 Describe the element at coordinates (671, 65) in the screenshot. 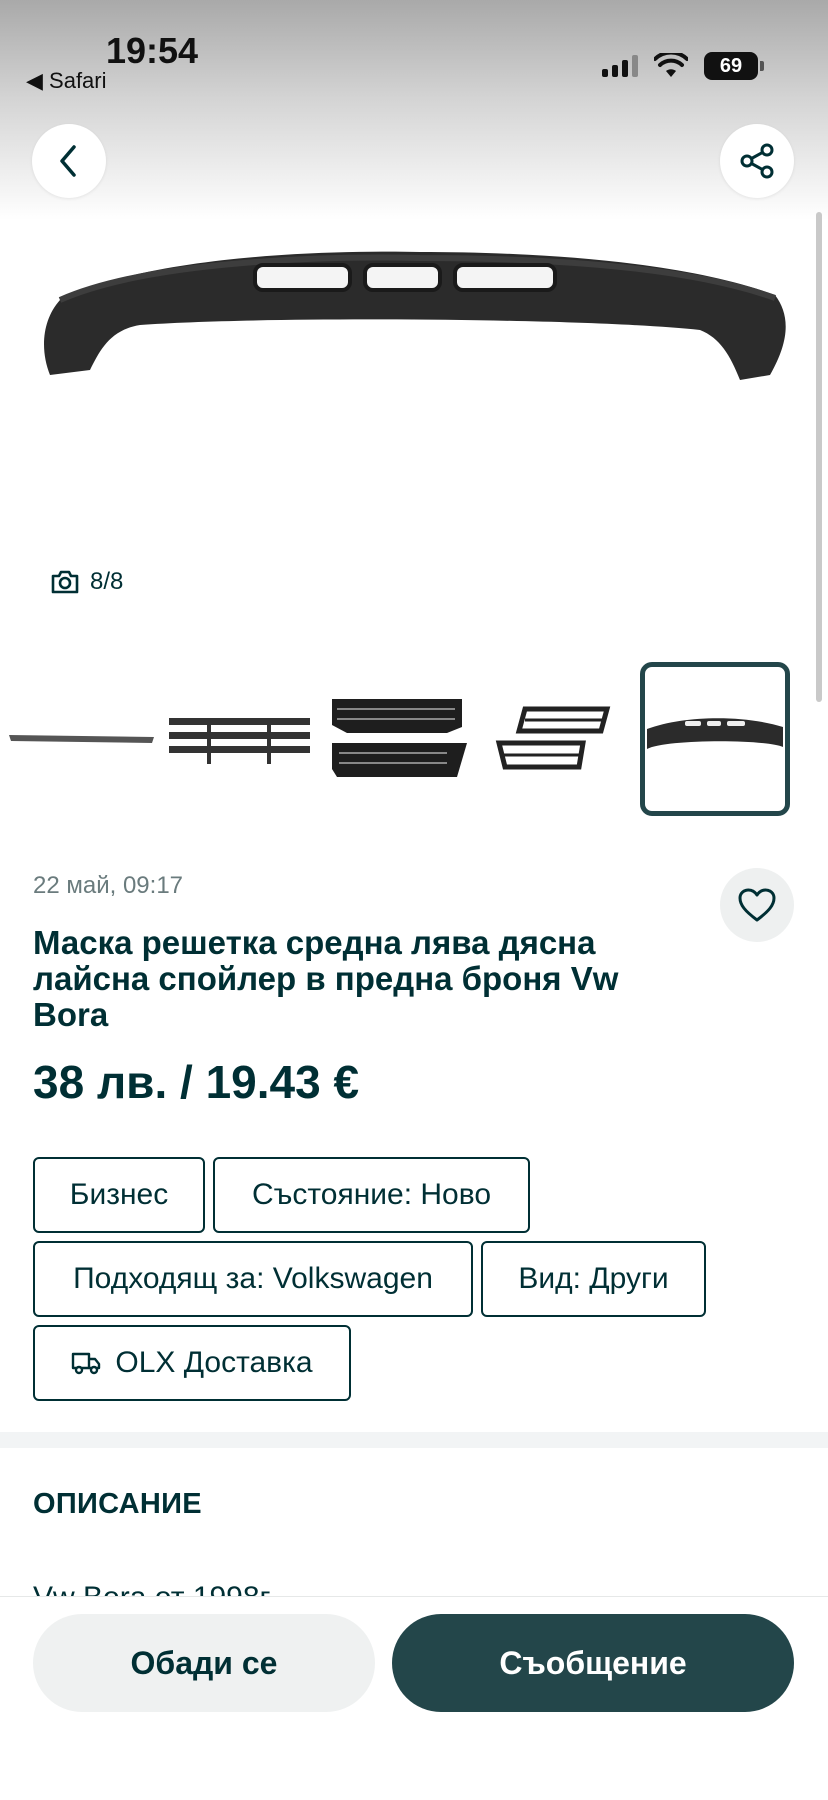

I see `wifi-icon` at that location.